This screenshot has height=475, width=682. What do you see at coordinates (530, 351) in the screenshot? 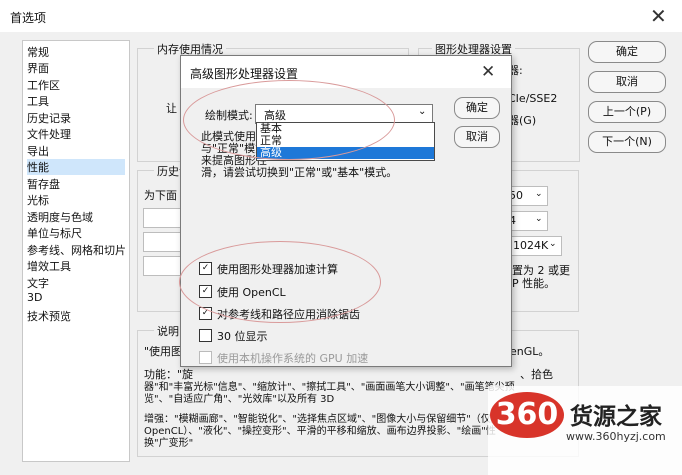
I see `desc-line-1-right: enGL。` at bounding box center [530, 351].